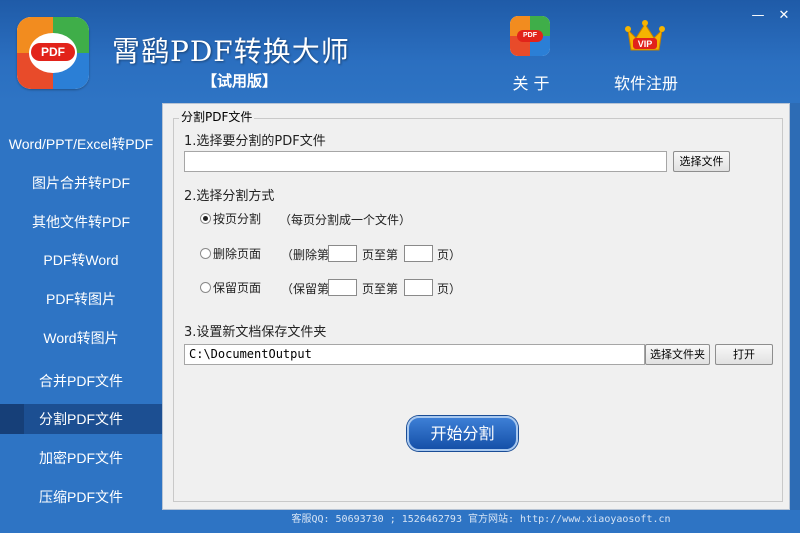  Describe the element at coordinates (81, 497) in the screenshot. I see `sidebar-item-compress-pdf: 压缩PDF文件` at that location.